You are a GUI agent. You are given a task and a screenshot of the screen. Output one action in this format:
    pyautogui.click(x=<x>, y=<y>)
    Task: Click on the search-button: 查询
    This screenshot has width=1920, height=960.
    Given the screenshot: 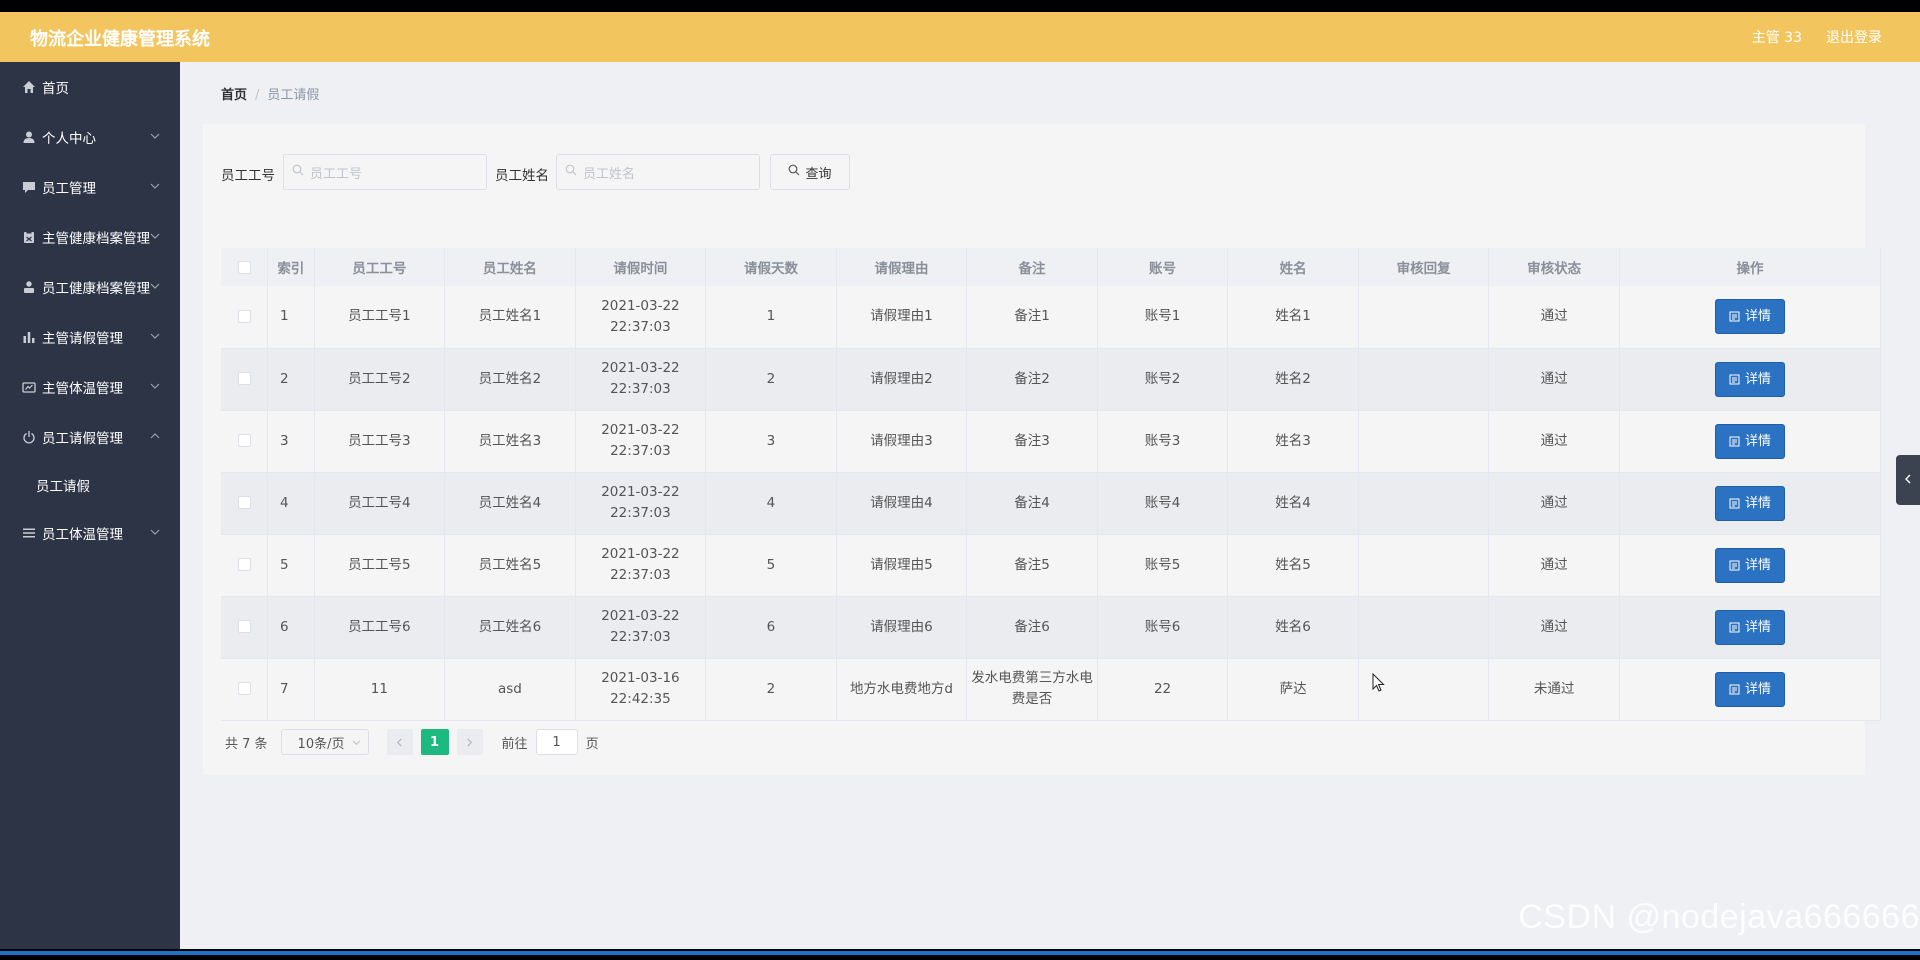 What is the action you would take?
    pyautogui.click(x=810, y=172)
    